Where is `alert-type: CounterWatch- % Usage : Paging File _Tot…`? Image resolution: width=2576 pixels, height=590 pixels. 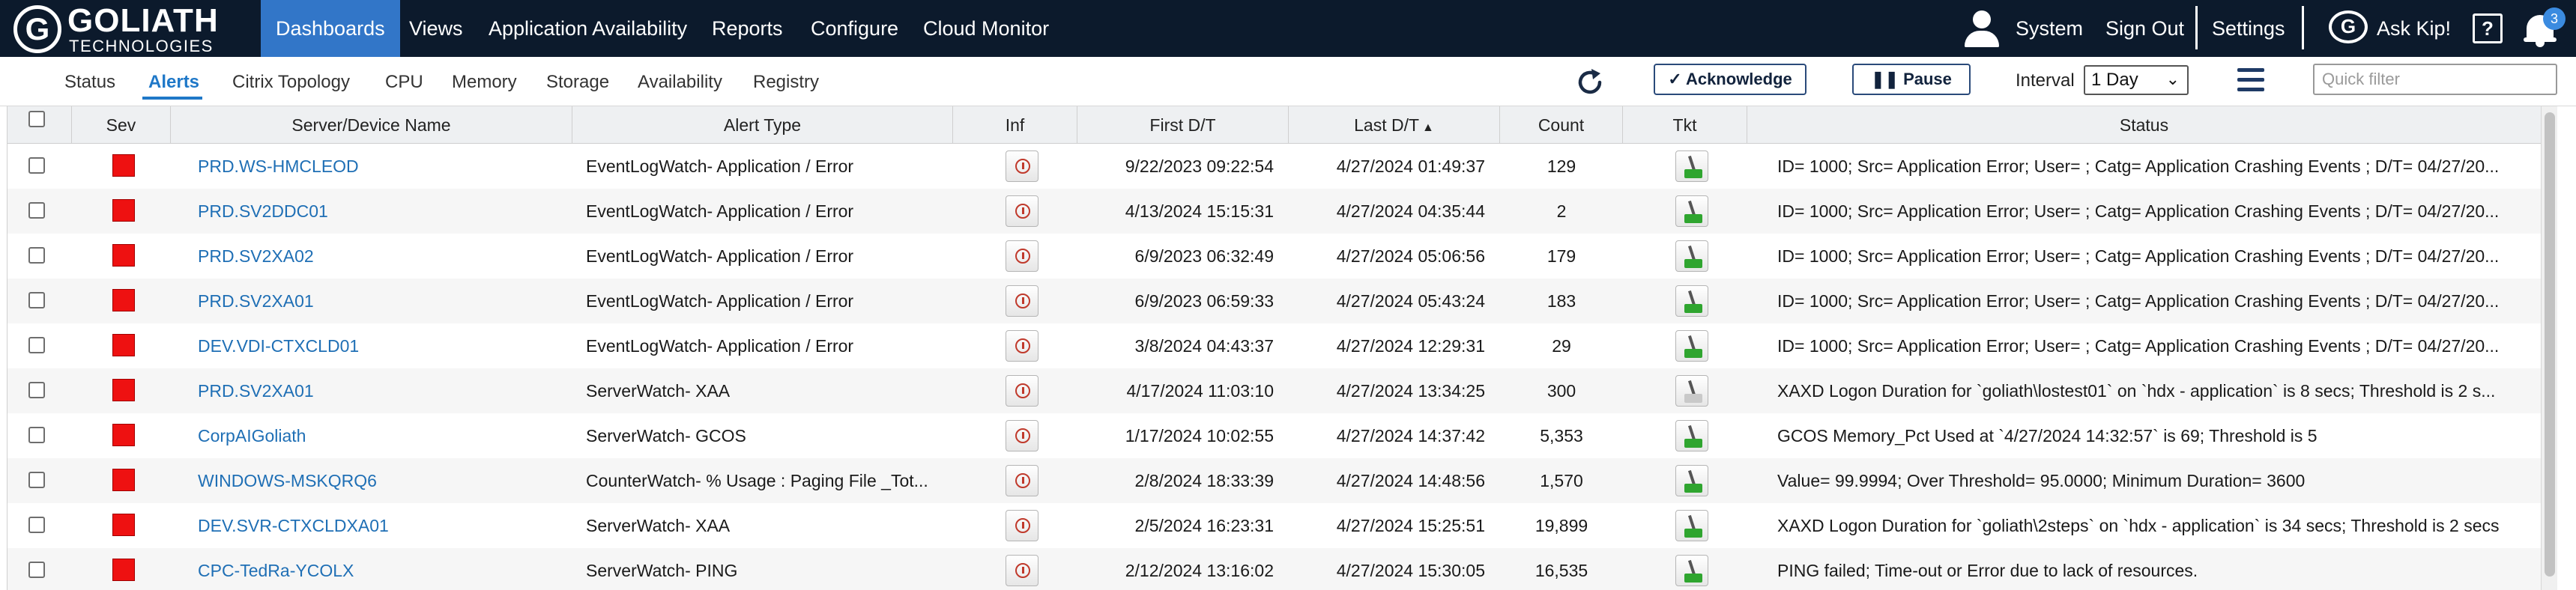
alert-type: CounterWatch- % Usage : Paging File _Tot… is located at coordinates (757, 480).